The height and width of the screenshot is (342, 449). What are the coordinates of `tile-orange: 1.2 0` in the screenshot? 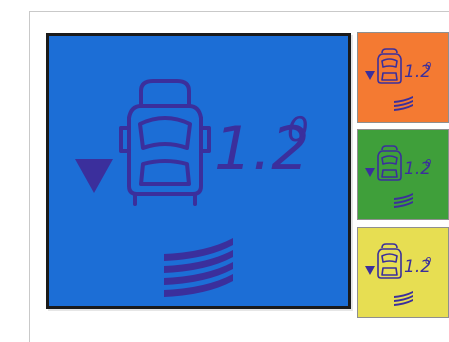 It's located at (403, 77).